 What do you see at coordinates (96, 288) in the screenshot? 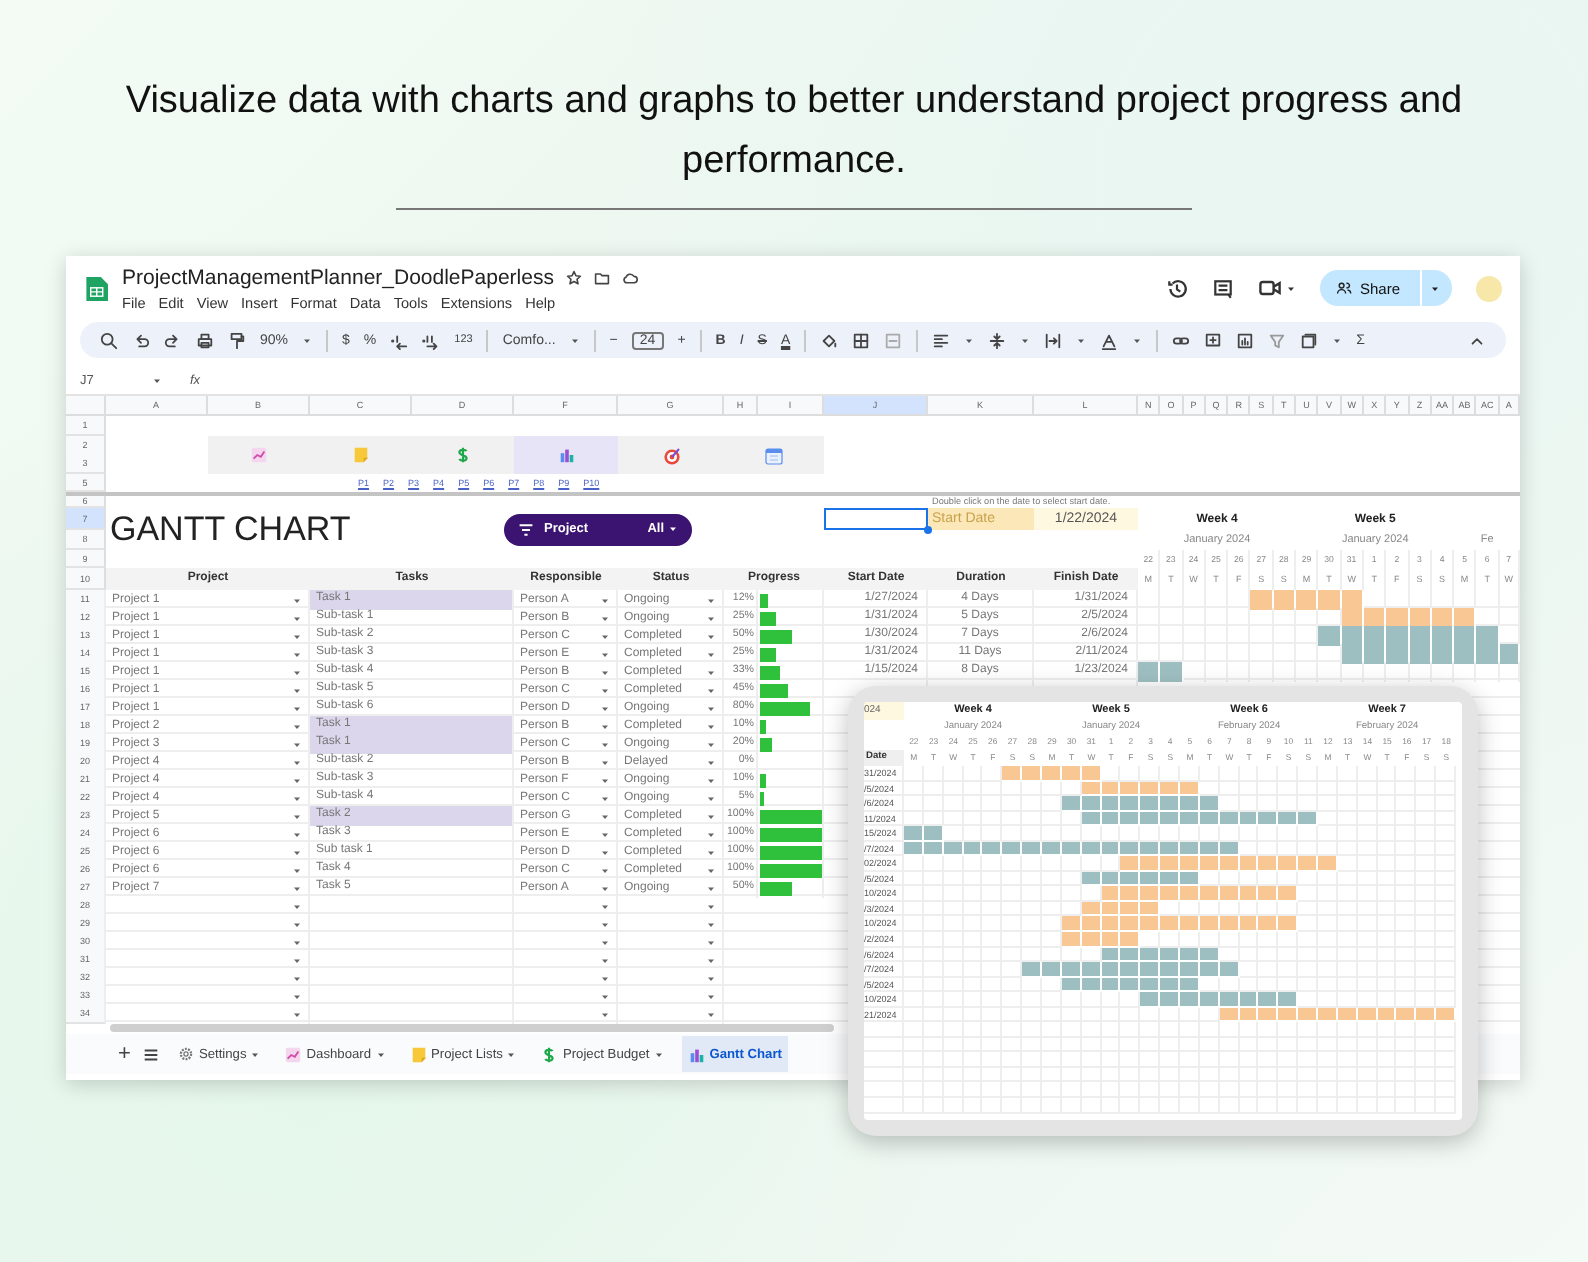
I see `sheets-logo-icon` at bounding box center [96, 288].